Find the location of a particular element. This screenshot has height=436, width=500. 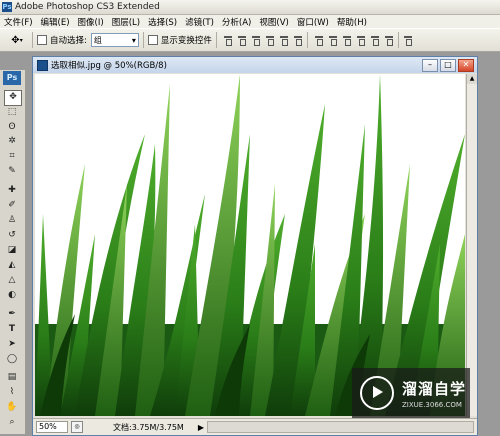

path-select-icon: ➤ is located at coordinates (12, 344).